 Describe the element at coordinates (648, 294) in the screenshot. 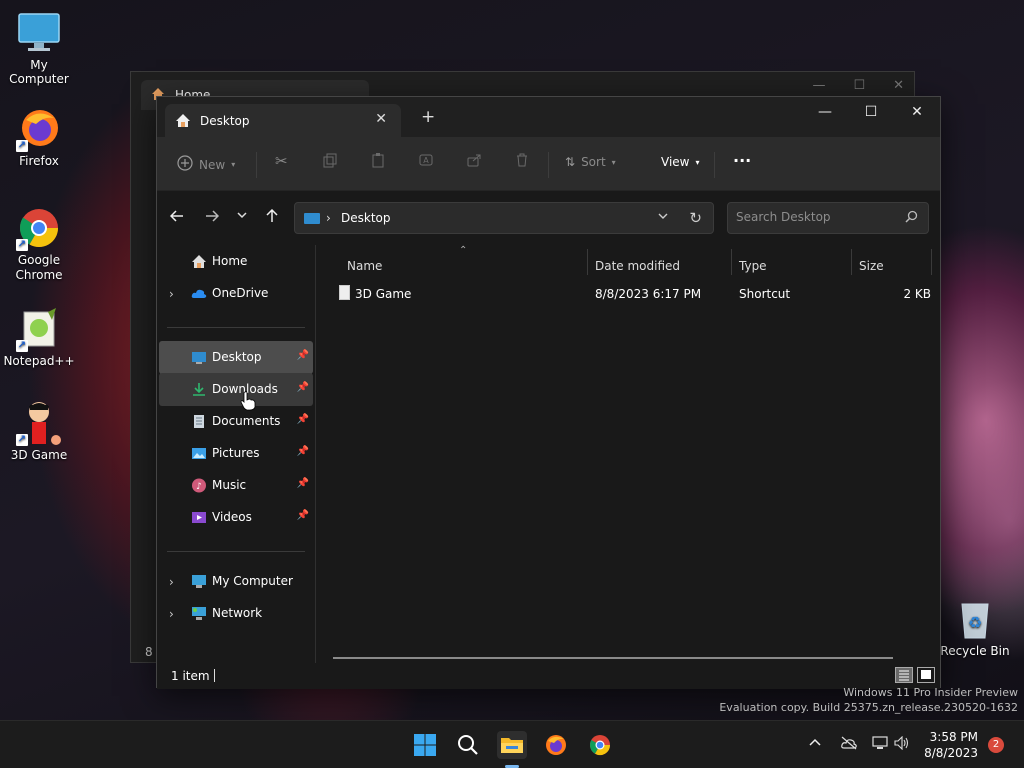

I see `file-date-modified: 8/8/2023 6:17 PM` at that location.